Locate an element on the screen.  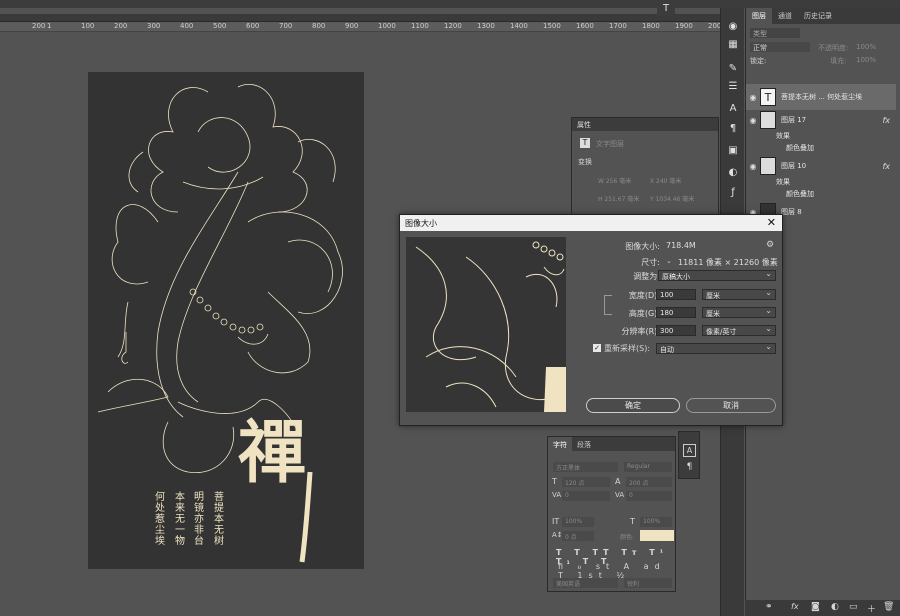
ruler-tick-label: 1 is located at coordinates (49, 26).